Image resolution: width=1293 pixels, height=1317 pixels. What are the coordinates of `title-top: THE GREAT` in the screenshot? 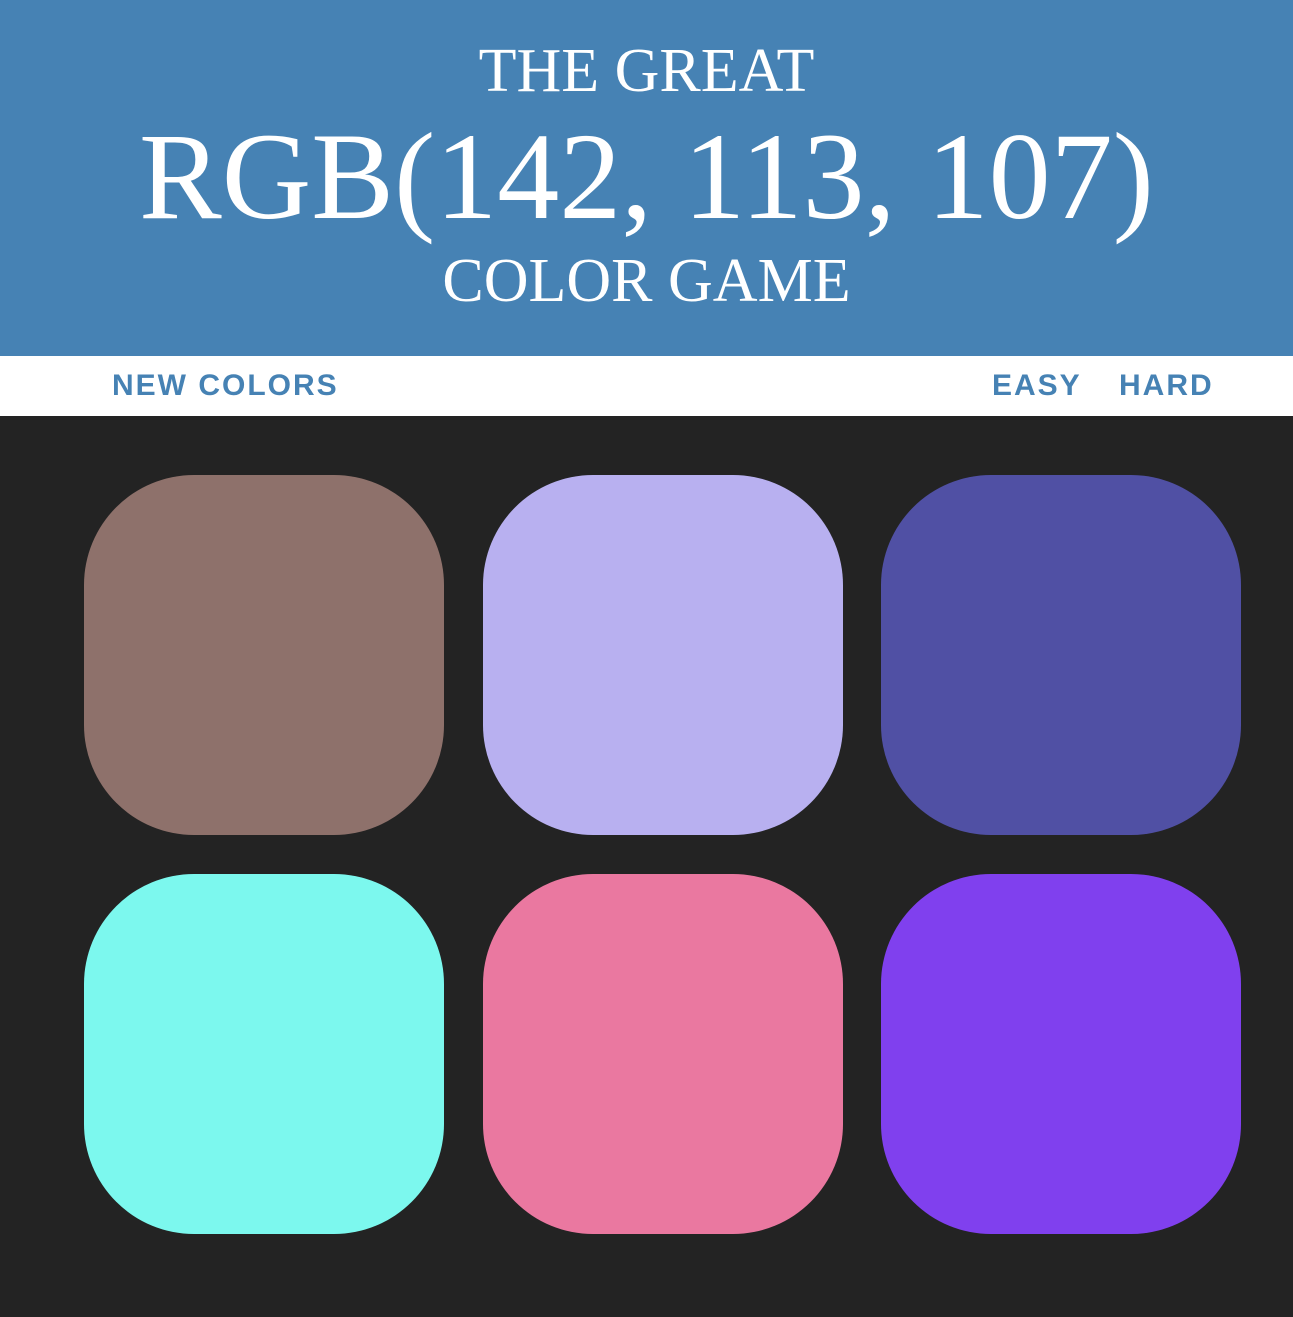 It's located at (646, 71).